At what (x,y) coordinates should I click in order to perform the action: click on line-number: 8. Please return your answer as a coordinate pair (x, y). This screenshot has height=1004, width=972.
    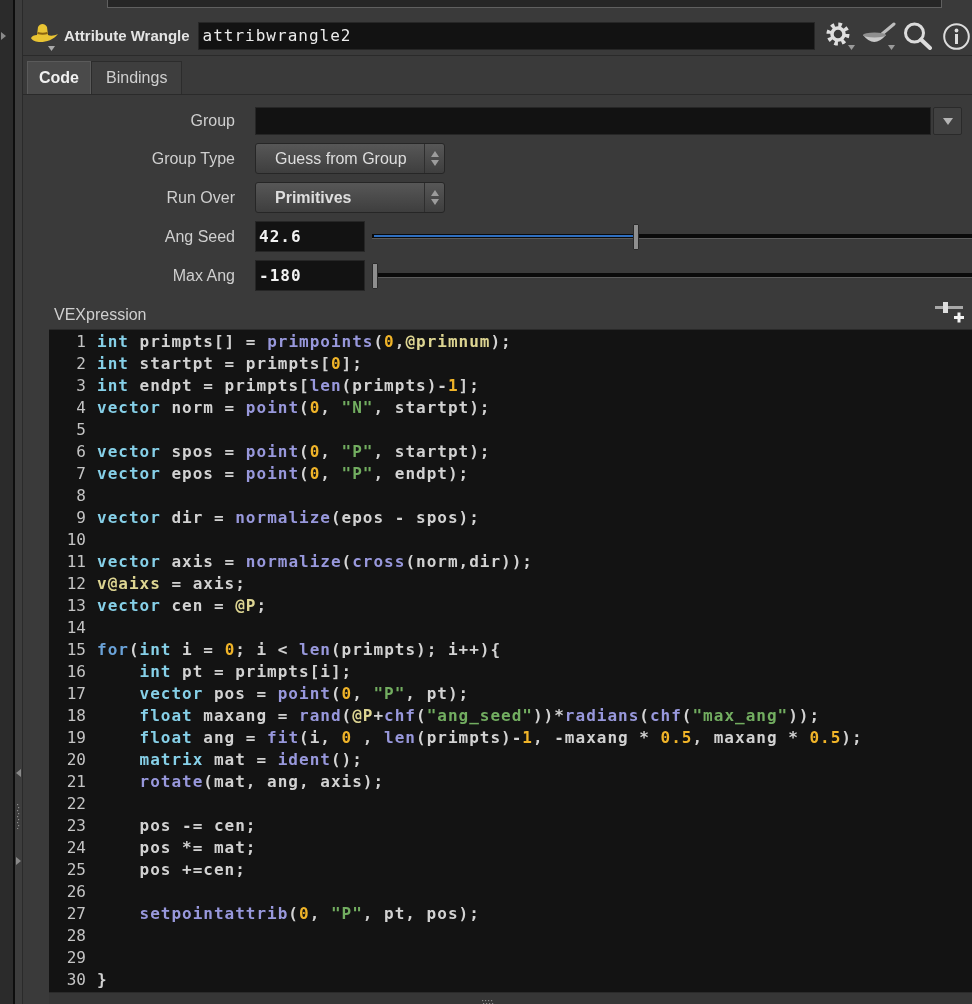
    Looking at the image, I should click on (81, 496).